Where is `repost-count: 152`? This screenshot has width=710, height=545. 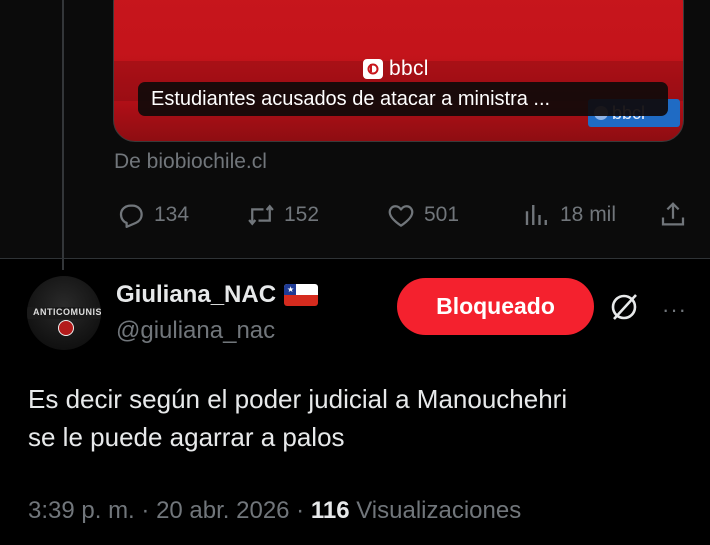
repost-count: 152 is located at coordinates (302, 214).